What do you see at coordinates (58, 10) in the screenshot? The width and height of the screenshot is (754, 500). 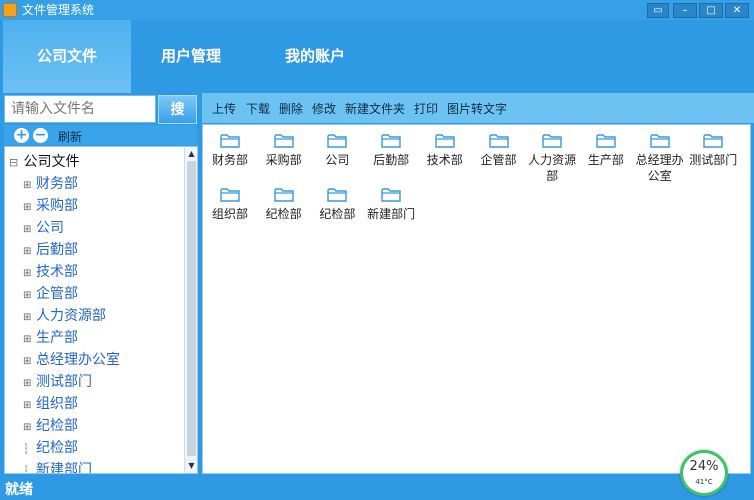 I see `window-title: 文件管理系统` at bounding box center [58, 10].